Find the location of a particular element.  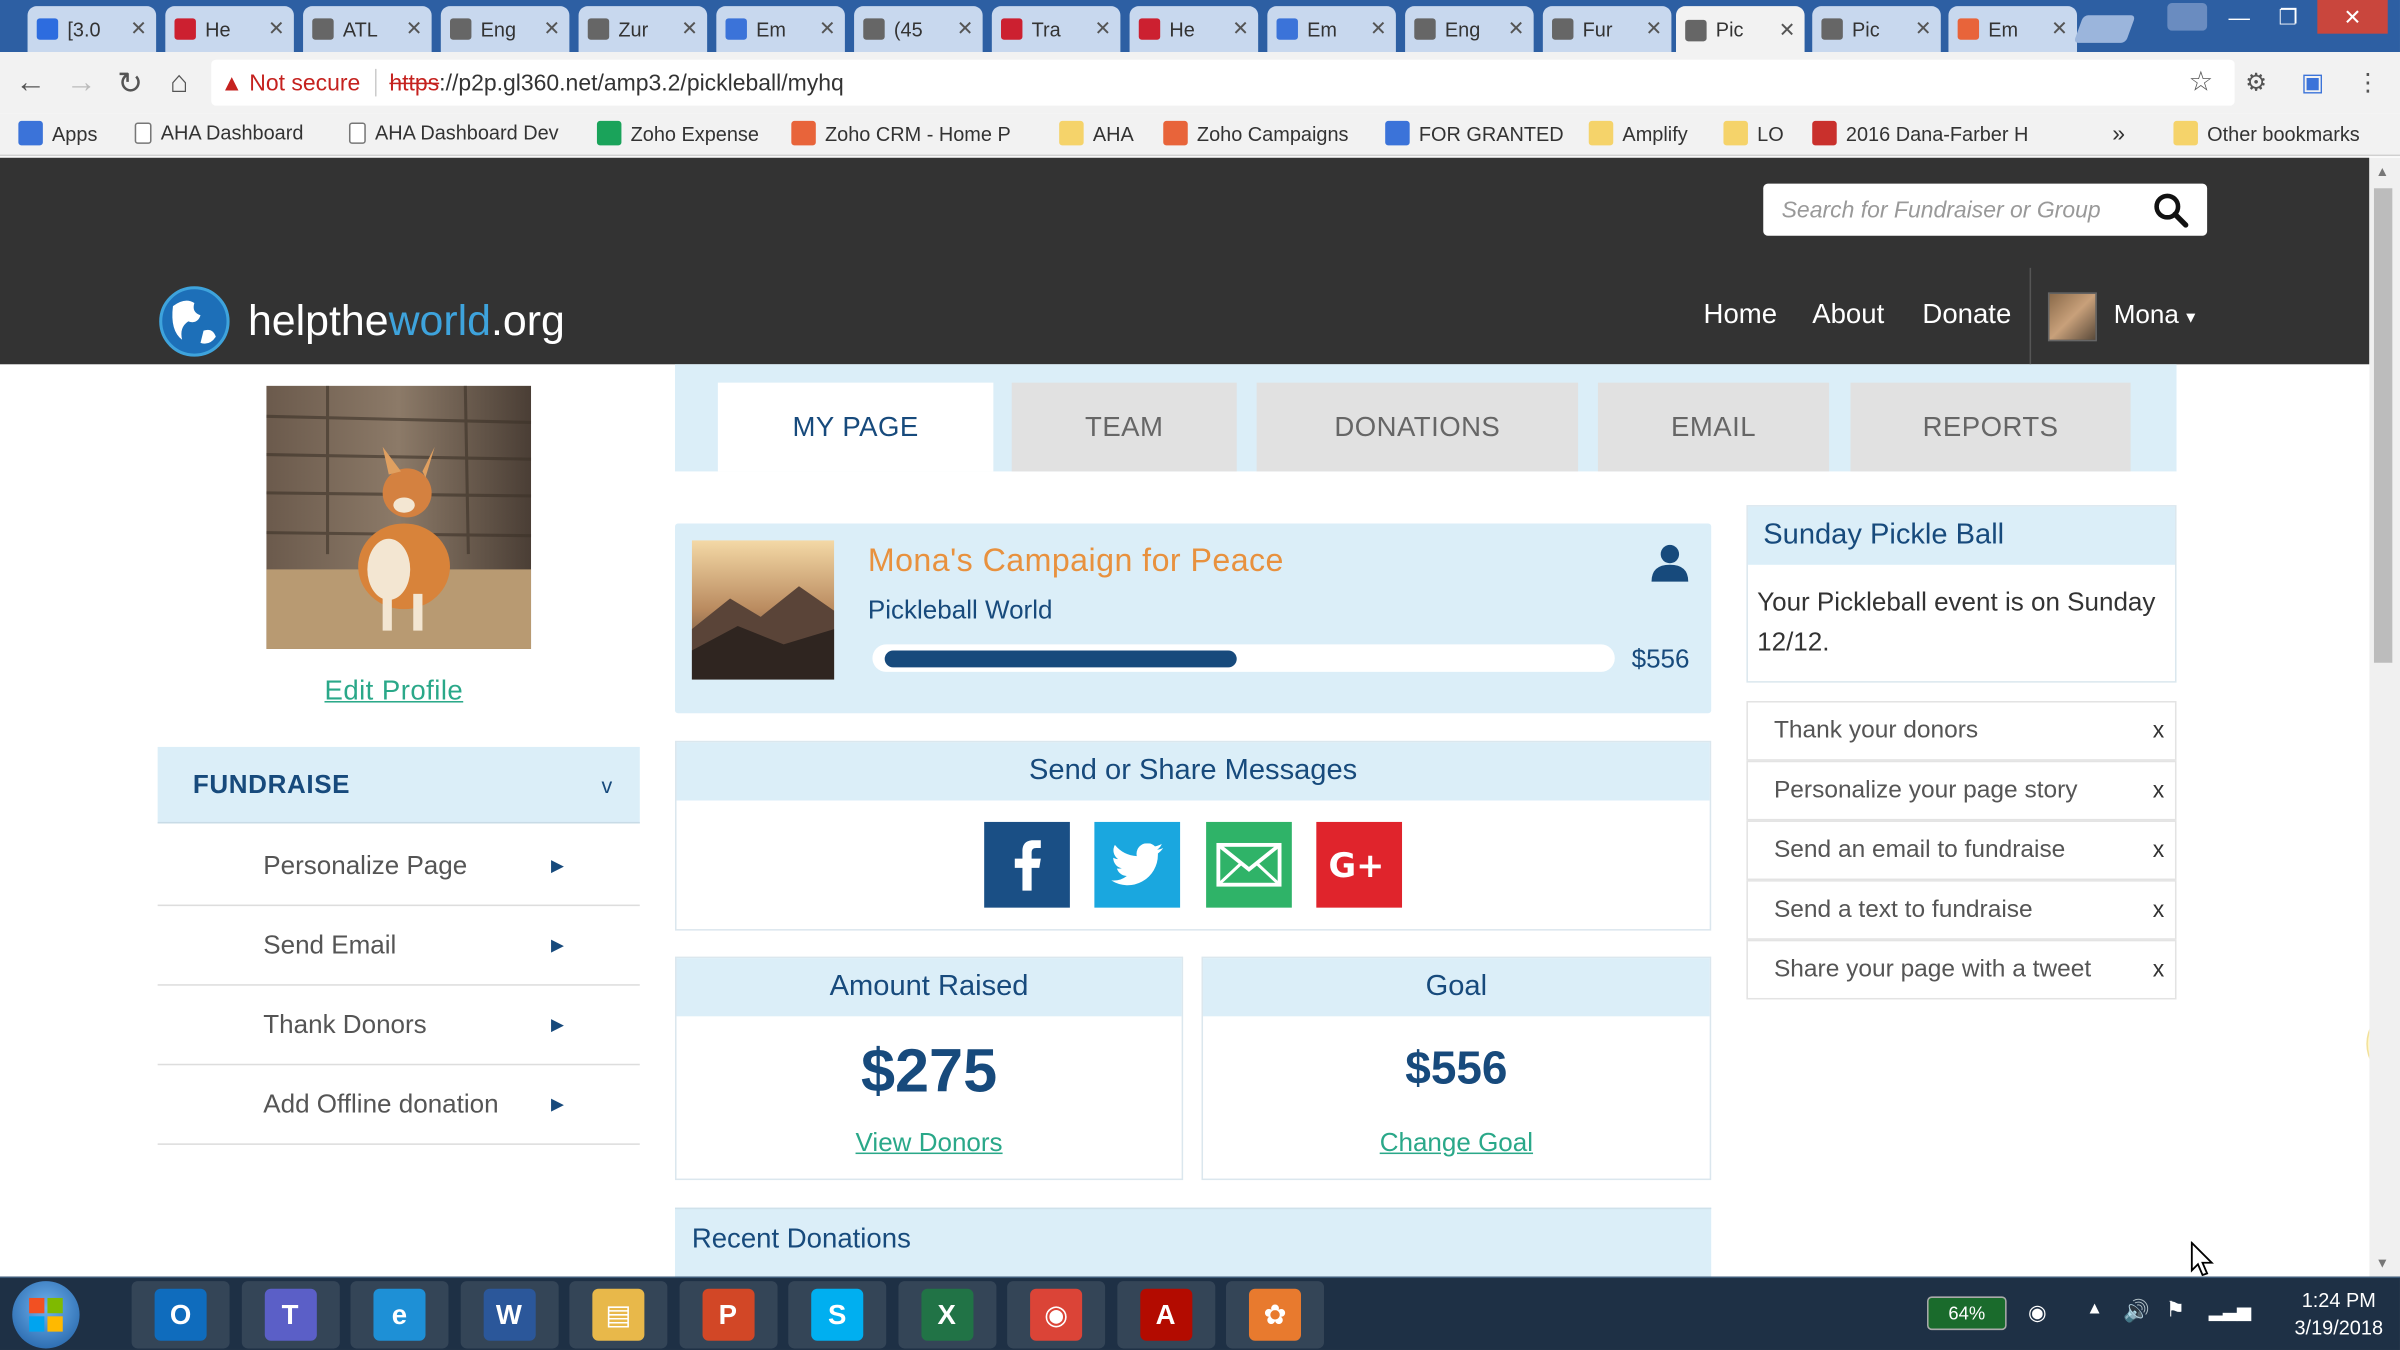

forward-icon: → is located at coordinates (81, 82).